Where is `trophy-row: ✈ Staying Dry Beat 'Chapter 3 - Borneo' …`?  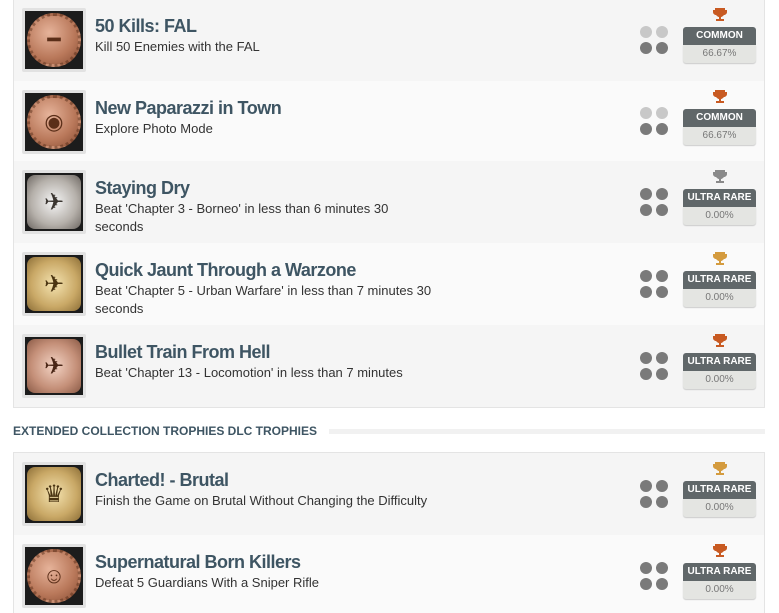
trophy-row: ✈ Staying Dry Beat 'Chapter 3 - Borneo' … is located at coordinates (389, 202).